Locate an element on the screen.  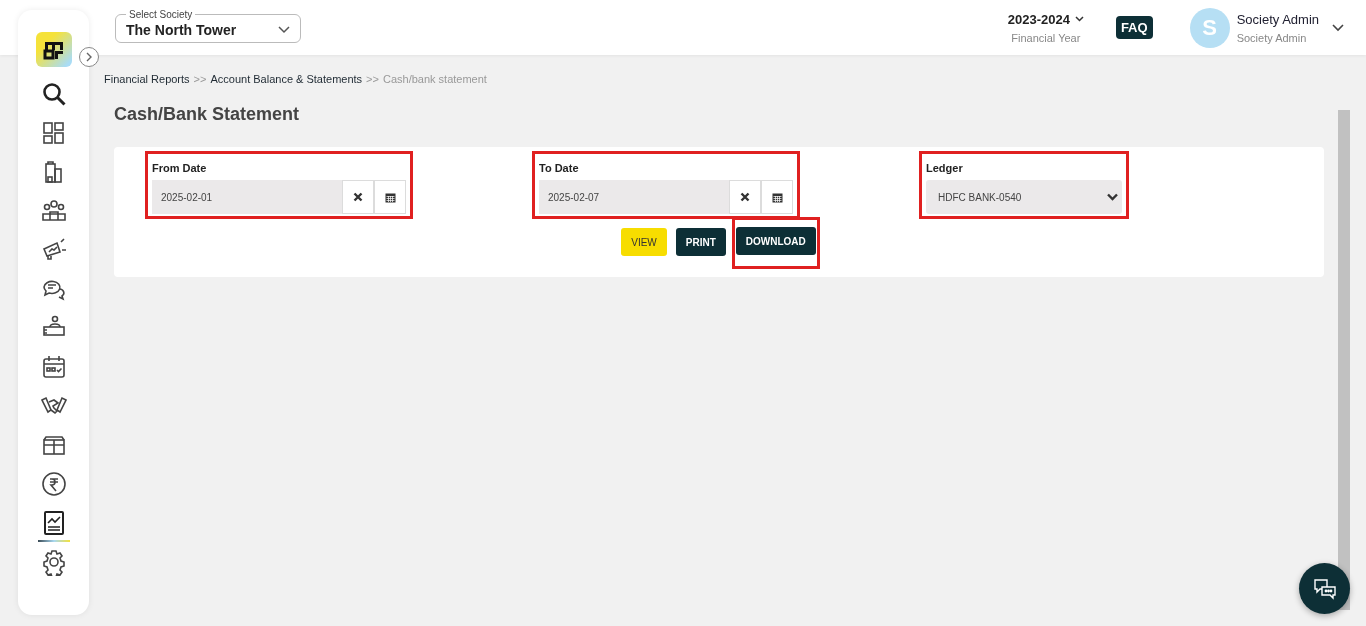
field-label: Ledger is located at coordinates (945, 168).